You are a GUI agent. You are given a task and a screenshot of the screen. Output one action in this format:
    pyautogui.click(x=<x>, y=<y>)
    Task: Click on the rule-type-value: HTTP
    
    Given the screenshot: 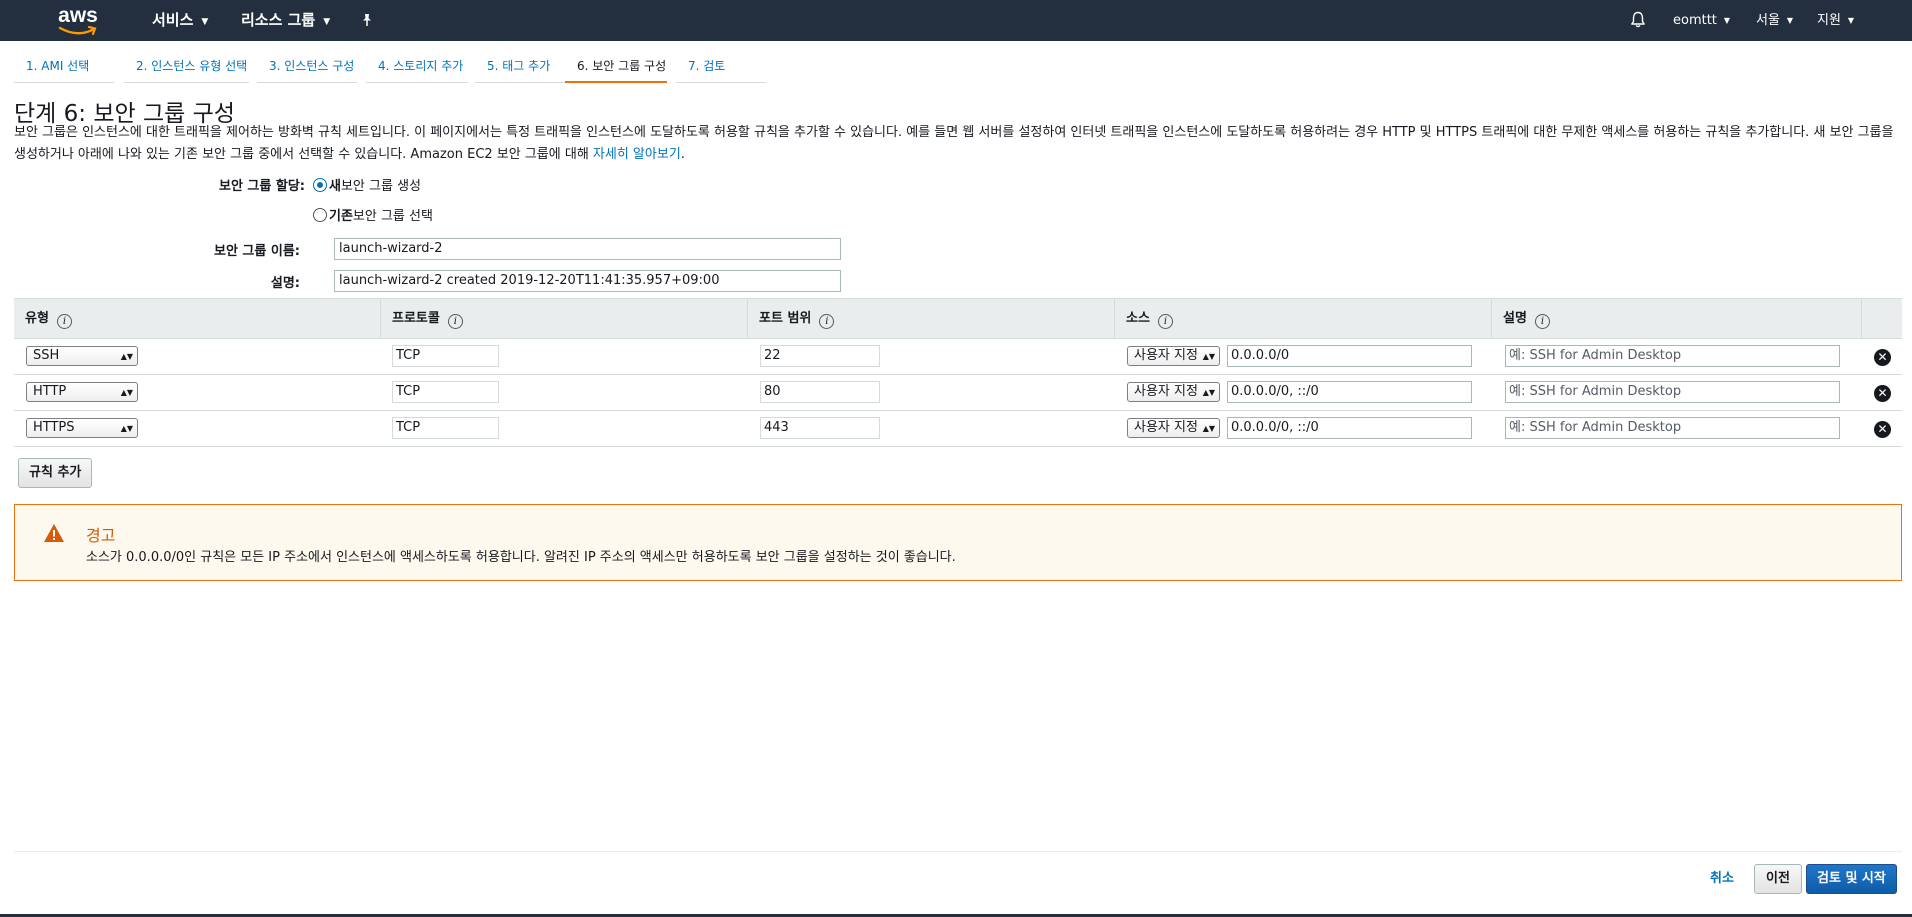 What is the action you would take?
    pyautogui.click(x=50, y=391)
    